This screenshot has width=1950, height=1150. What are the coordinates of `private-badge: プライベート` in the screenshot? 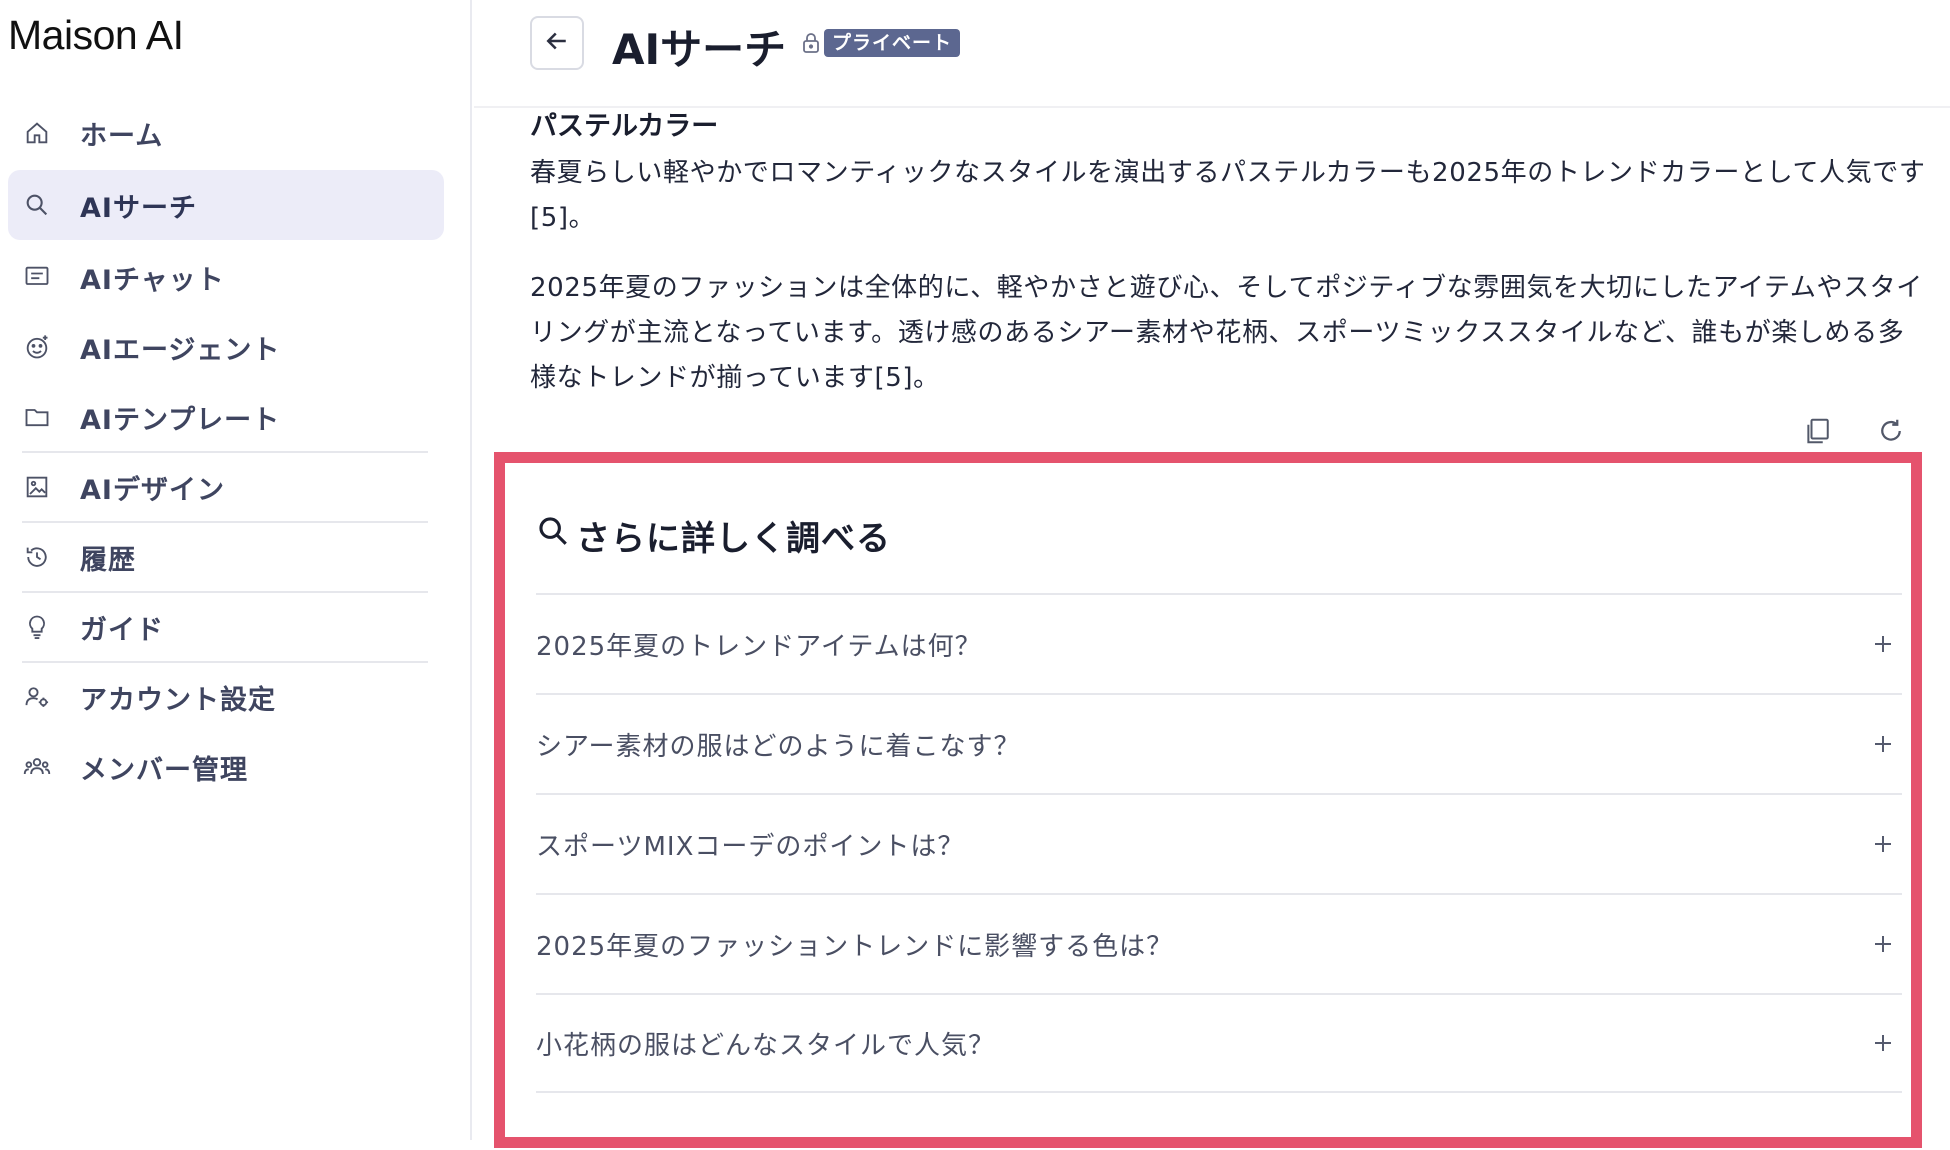 It's located at (892, 43).